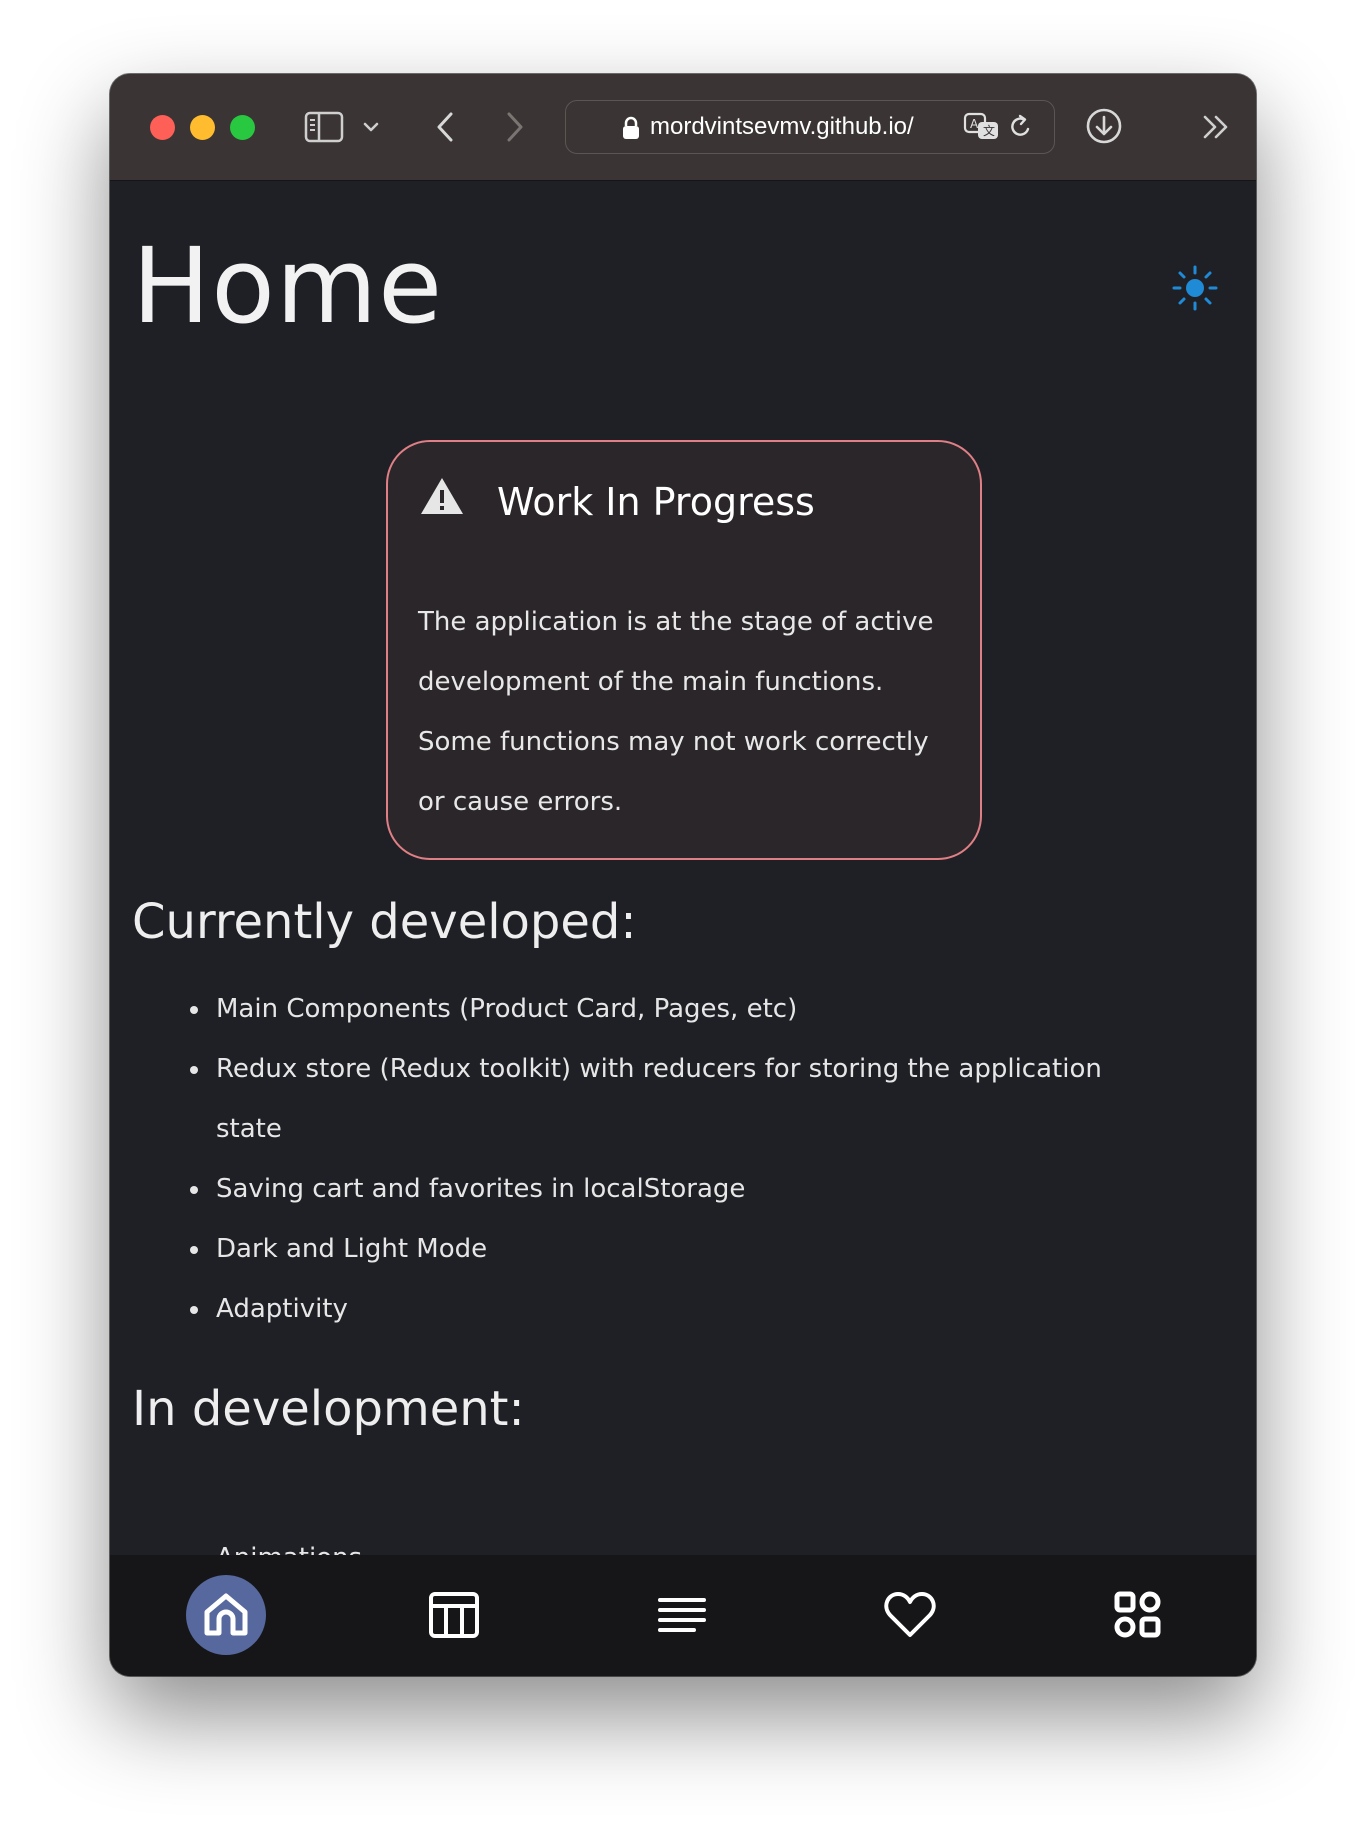 This screenshot has width=1372, height=1828. What do you see at coordinates (687, 1309) in the screenshot?
I see `list-item: Adaptivity` at bounding box center [687, 1309].